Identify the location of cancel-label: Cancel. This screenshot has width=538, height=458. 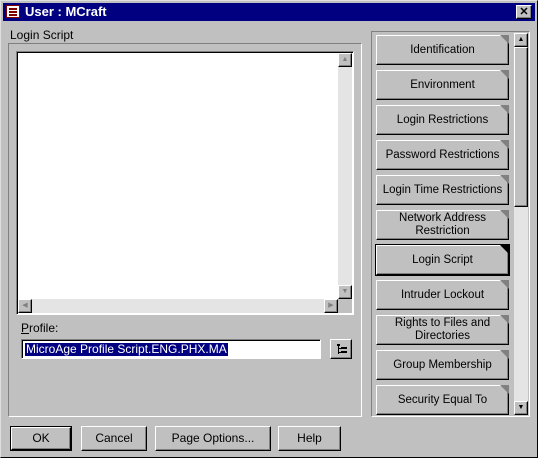
(114, 438).